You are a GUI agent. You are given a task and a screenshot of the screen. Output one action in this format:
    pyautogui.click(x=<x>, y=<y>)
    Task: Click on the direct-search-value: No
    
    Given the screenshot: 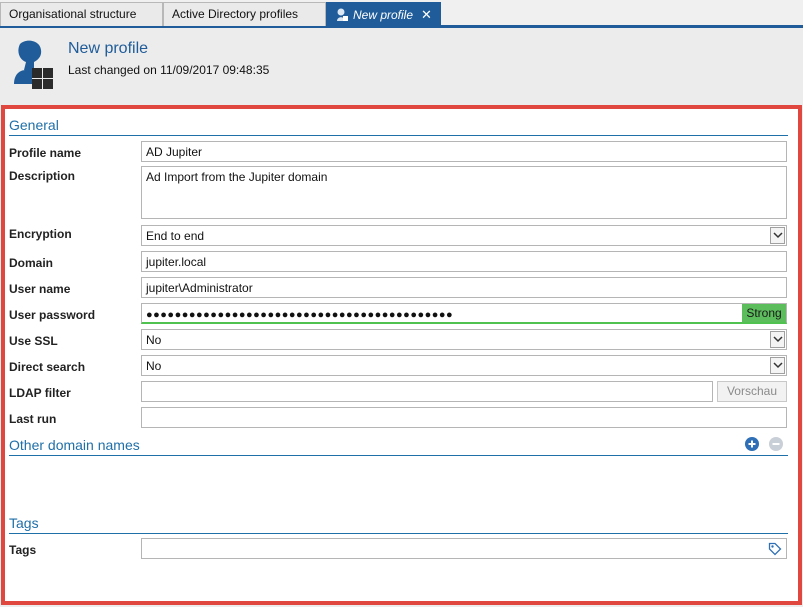 What is the action you would take?
    pyautogui.click(x=154, y=366)
    